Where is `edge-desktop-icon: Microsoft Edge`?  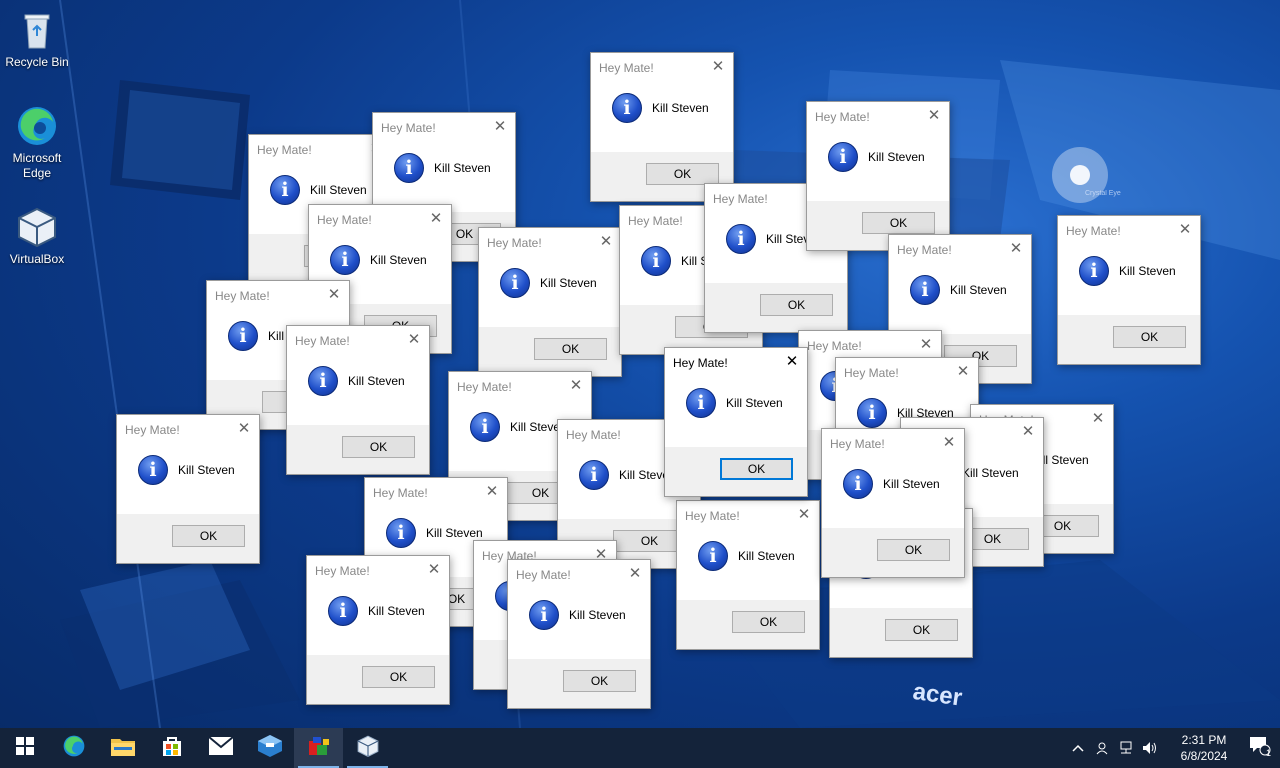 edge-desktop-icon: Microsoft Edge is located at coordinates (37, 142).